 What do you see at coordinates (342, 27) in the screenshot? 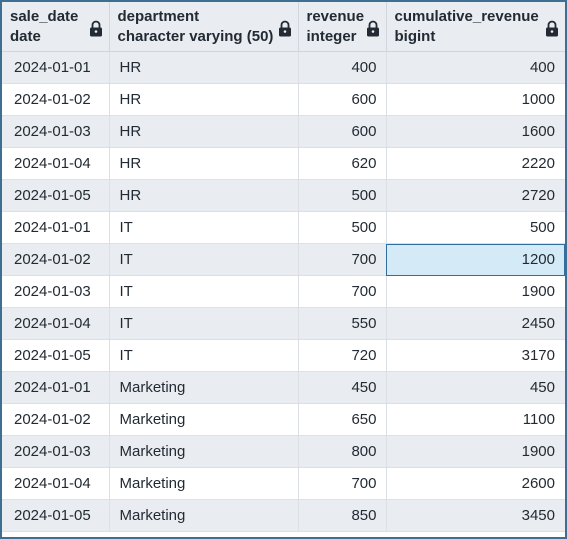
I see `column-header-revenue: revenue integer` at bounding box center [342, 27].